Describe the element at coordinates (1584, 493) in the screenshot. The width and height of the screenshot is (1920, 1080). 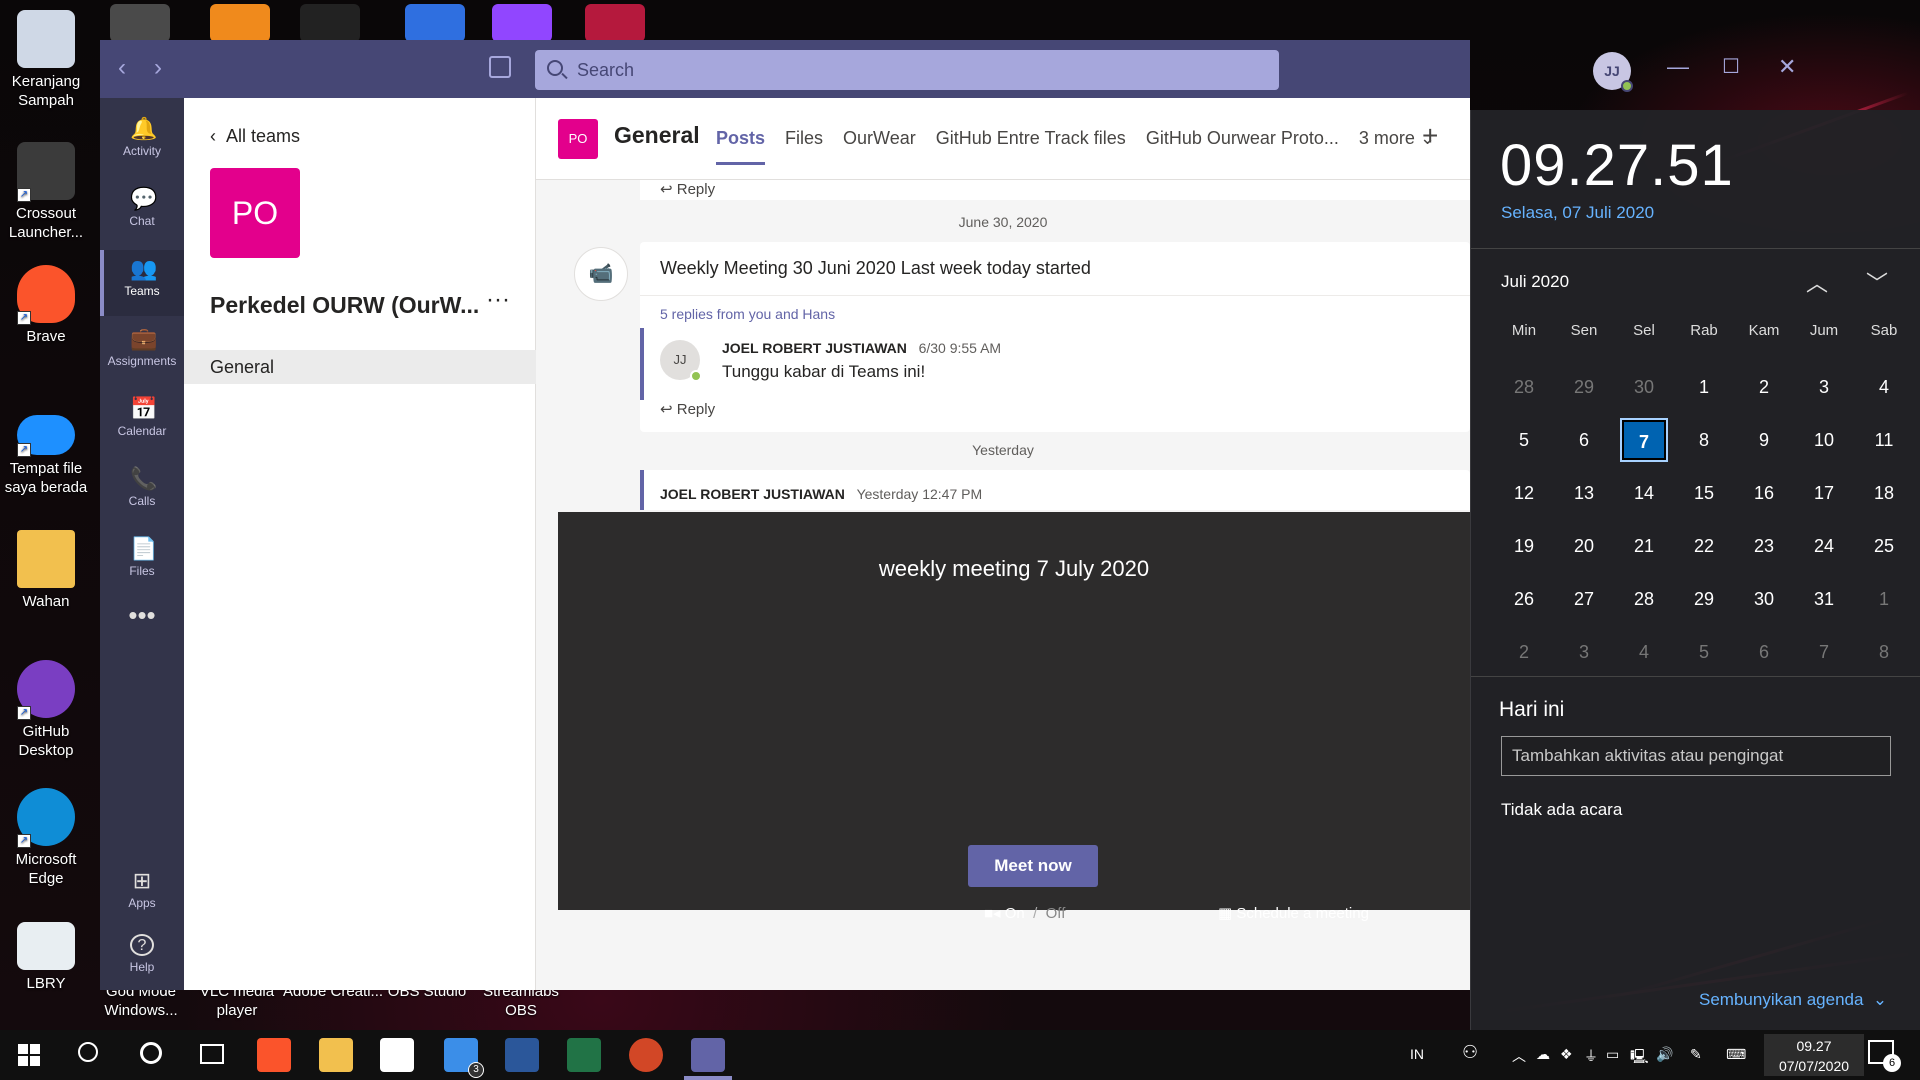
I see `calendar-day: 13` at that location.